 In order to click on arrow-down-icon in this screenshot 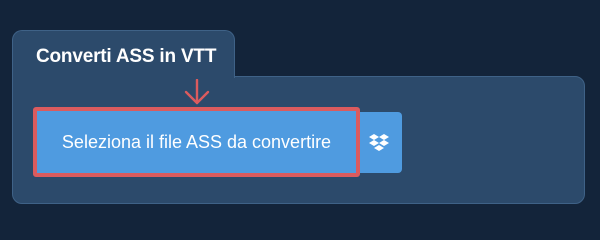, I will do `click(197, 92)`.